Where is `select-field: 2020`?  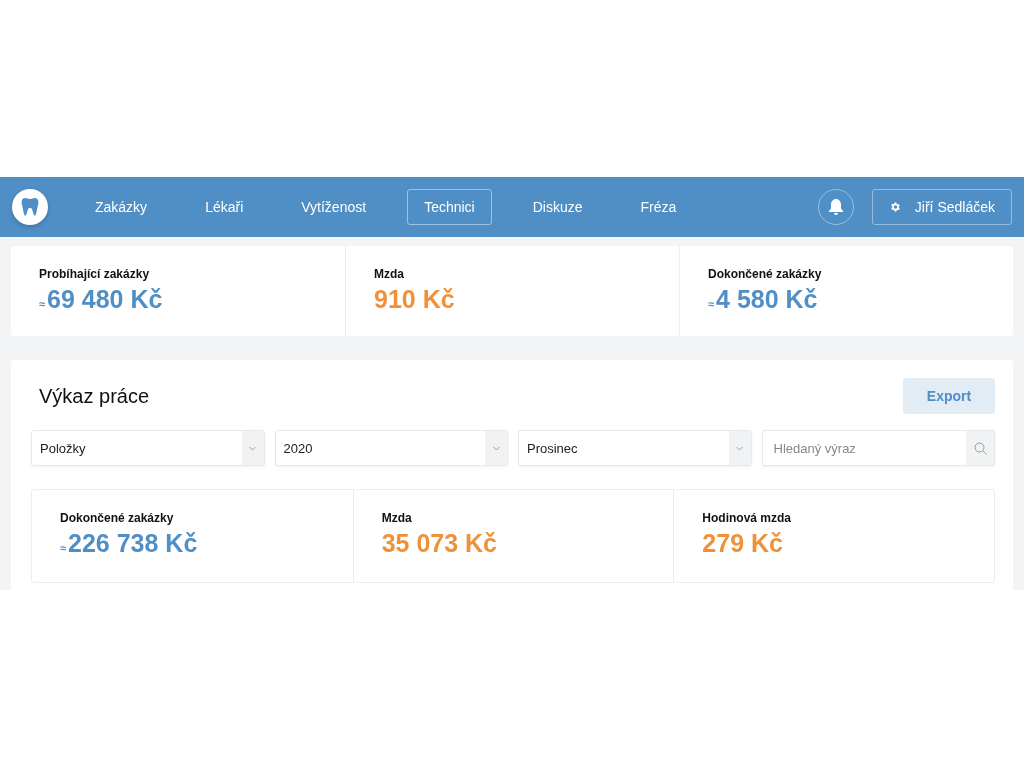
select-field: 2020 is located at coordinates (391, 448).